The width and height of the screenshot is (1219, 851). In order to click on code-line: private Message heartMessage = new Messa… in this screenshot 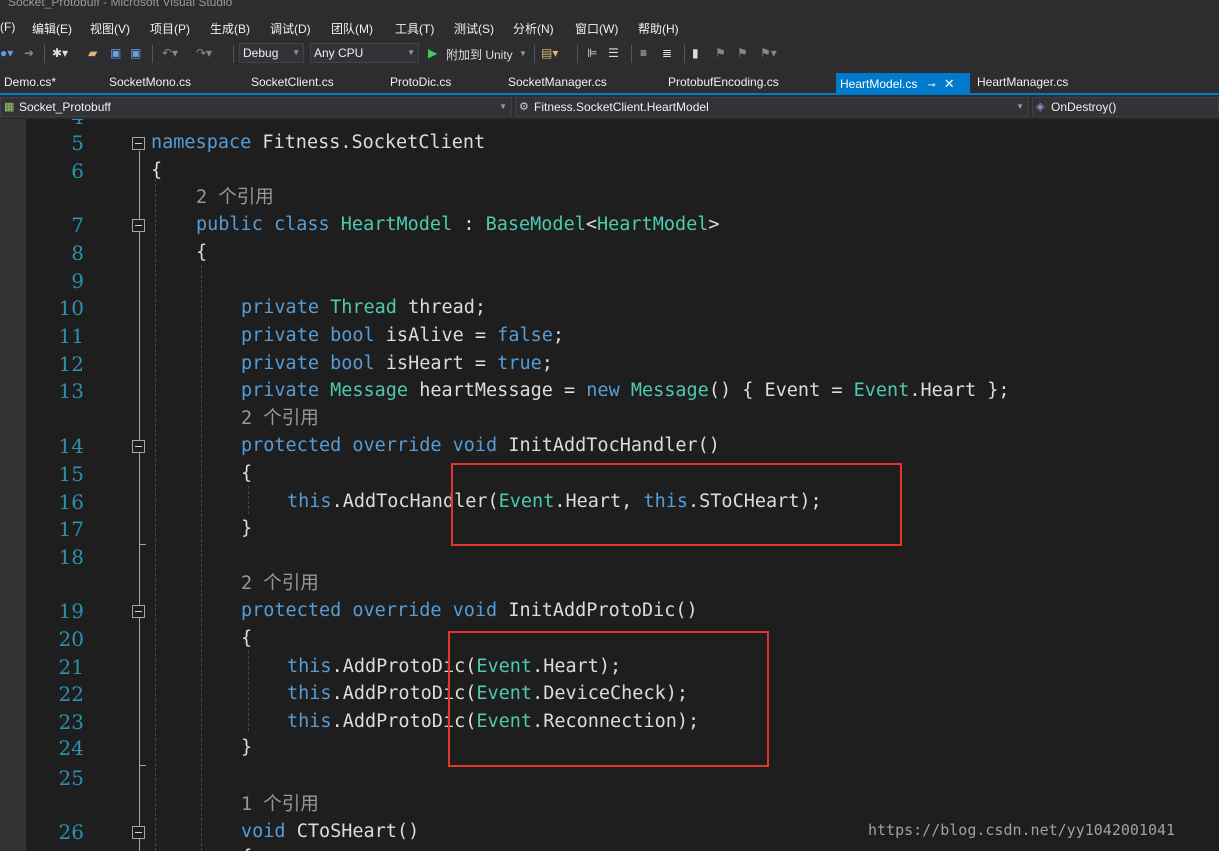, I will do `click(625, 391)`.